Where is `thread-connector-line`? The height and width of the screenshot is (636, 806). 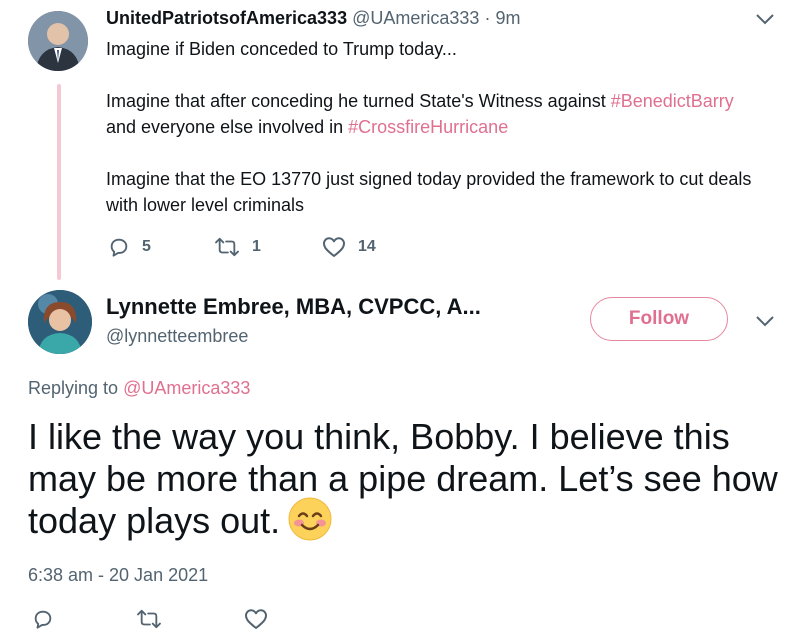 thread-connector-line is located at coordinates (59, 182).